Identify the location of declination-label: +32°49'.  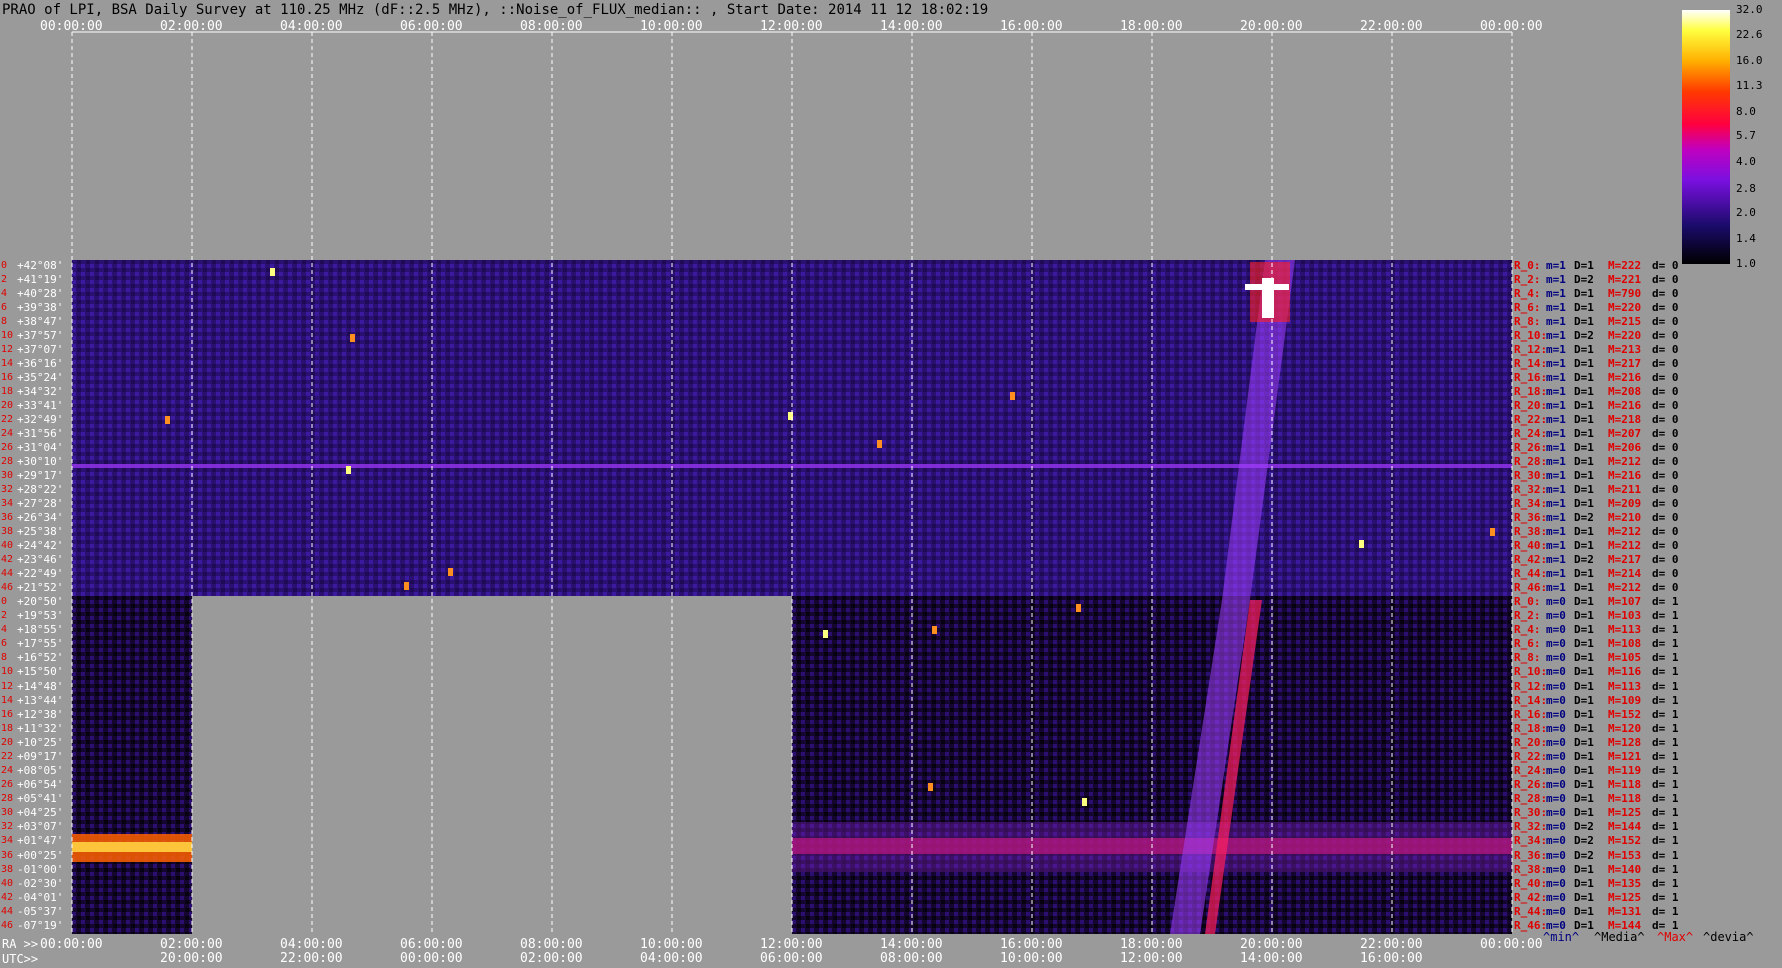
(40, 419).